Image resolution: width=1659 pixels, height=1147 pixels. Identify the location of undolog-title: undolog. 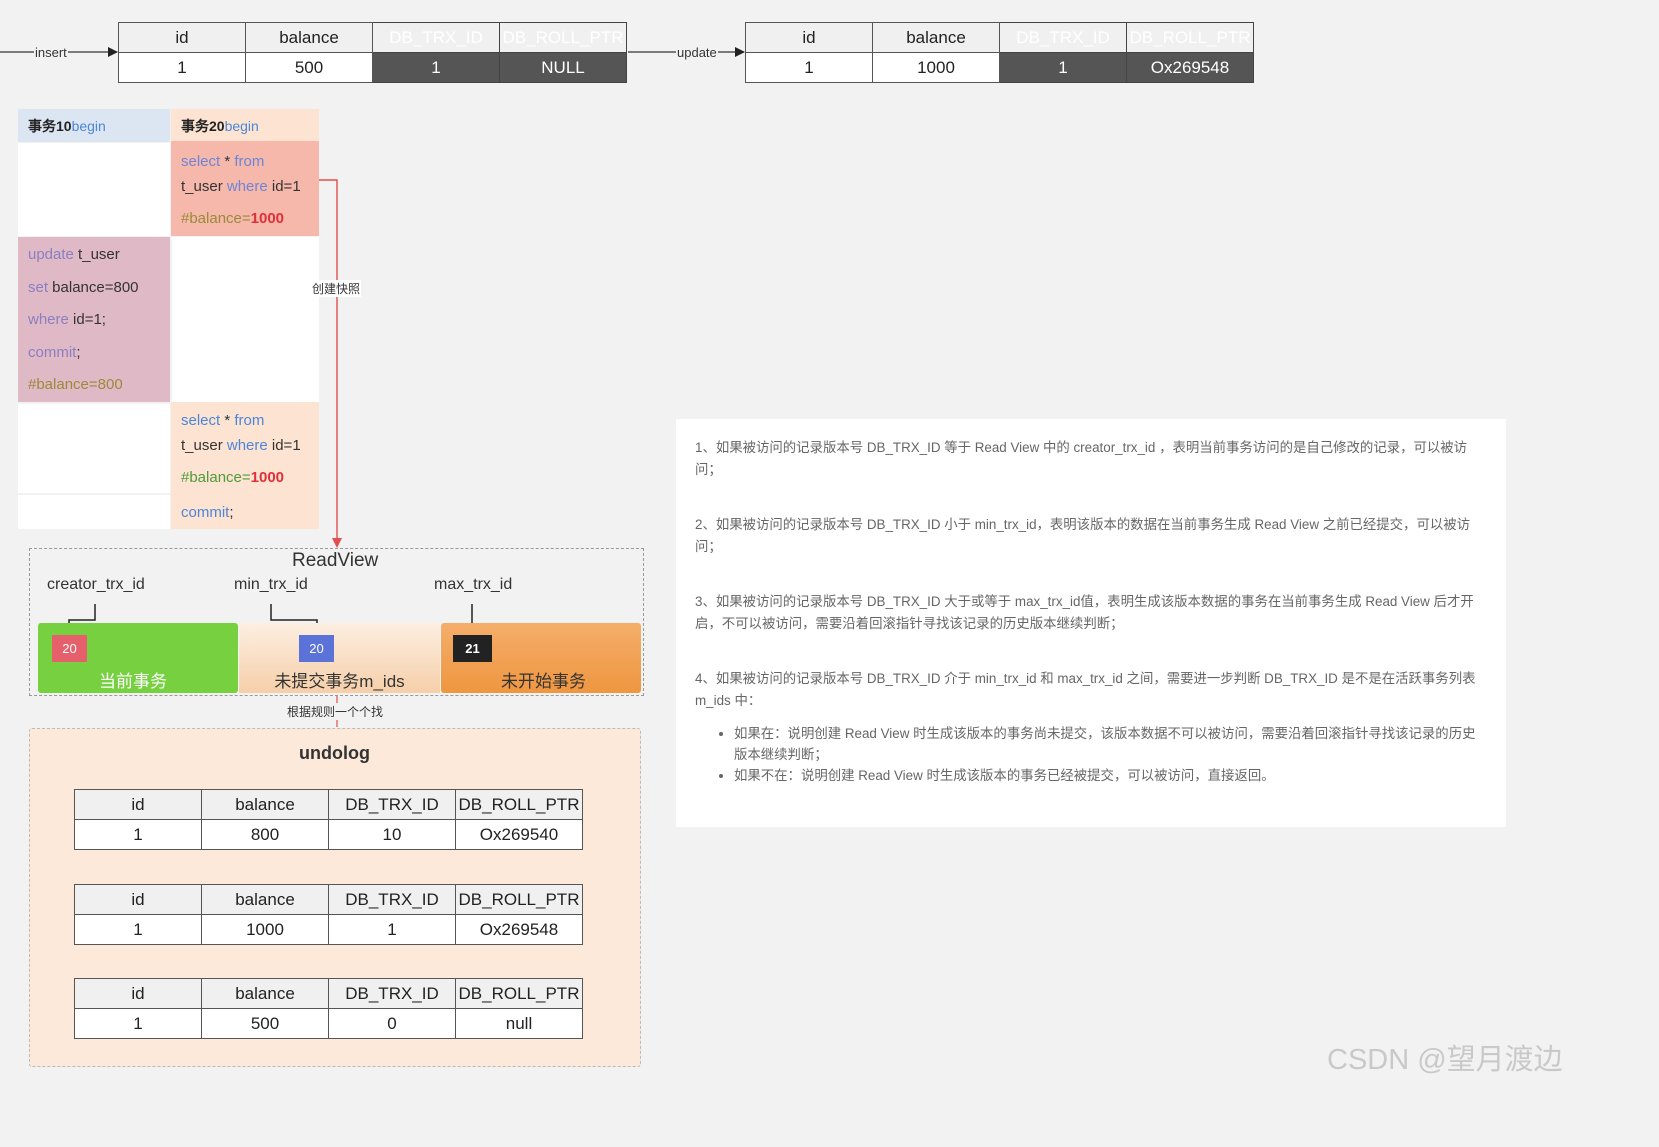
(334, 753).